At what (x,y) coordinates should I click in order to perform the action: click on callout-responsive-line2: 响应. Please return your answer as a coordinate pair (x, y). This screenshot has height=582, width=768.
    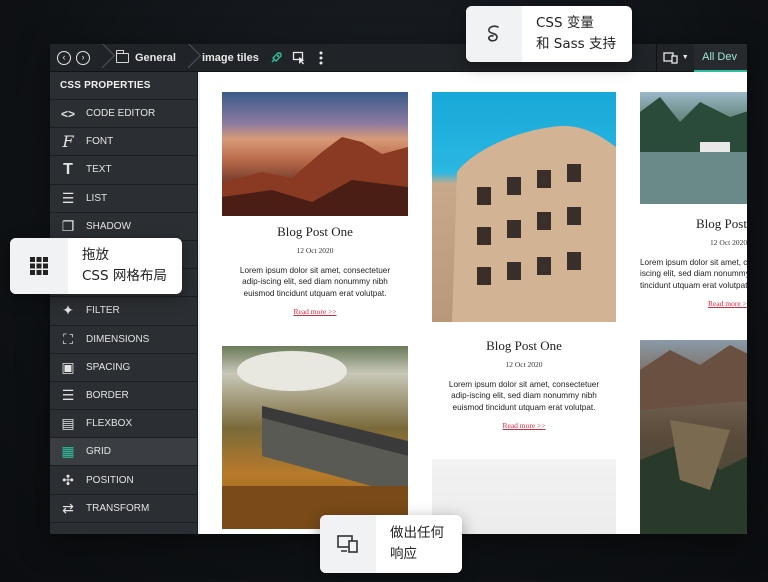
    Looking at the image, I should click on (403, 554).